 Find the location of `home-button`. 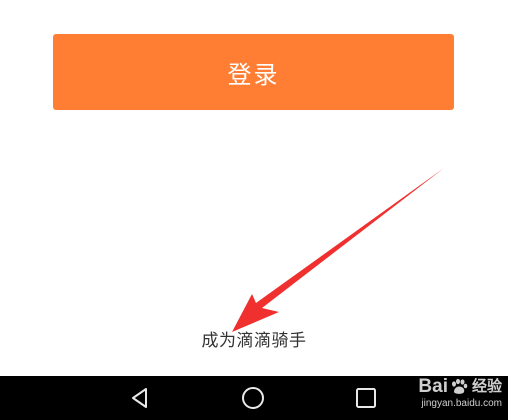

home-button is located at coordinates (253, 398).